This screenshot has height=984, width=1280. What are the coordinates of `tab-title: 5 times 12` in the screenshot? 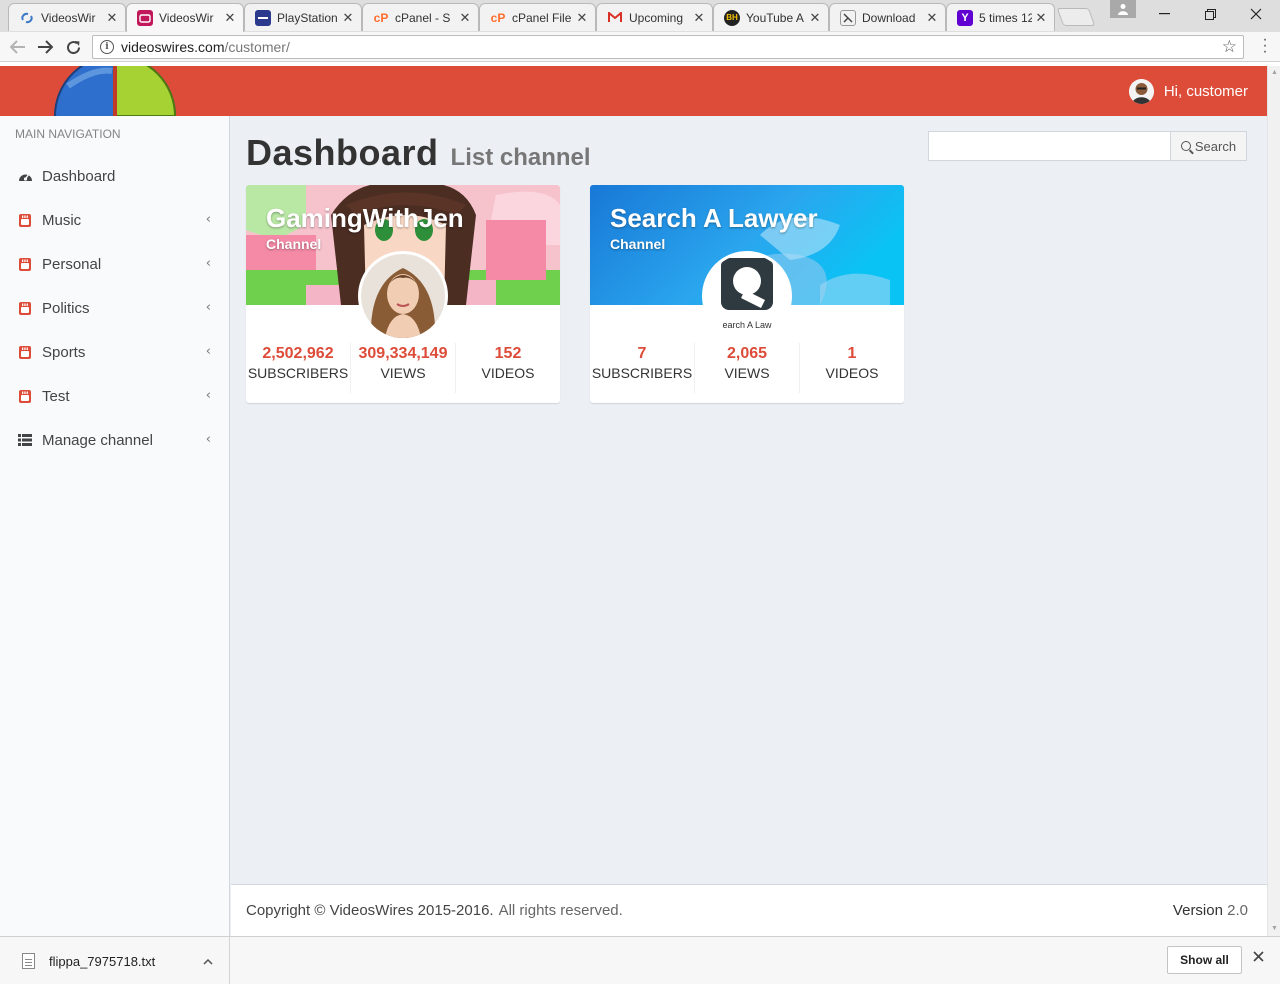 It's located at (1005, 17).